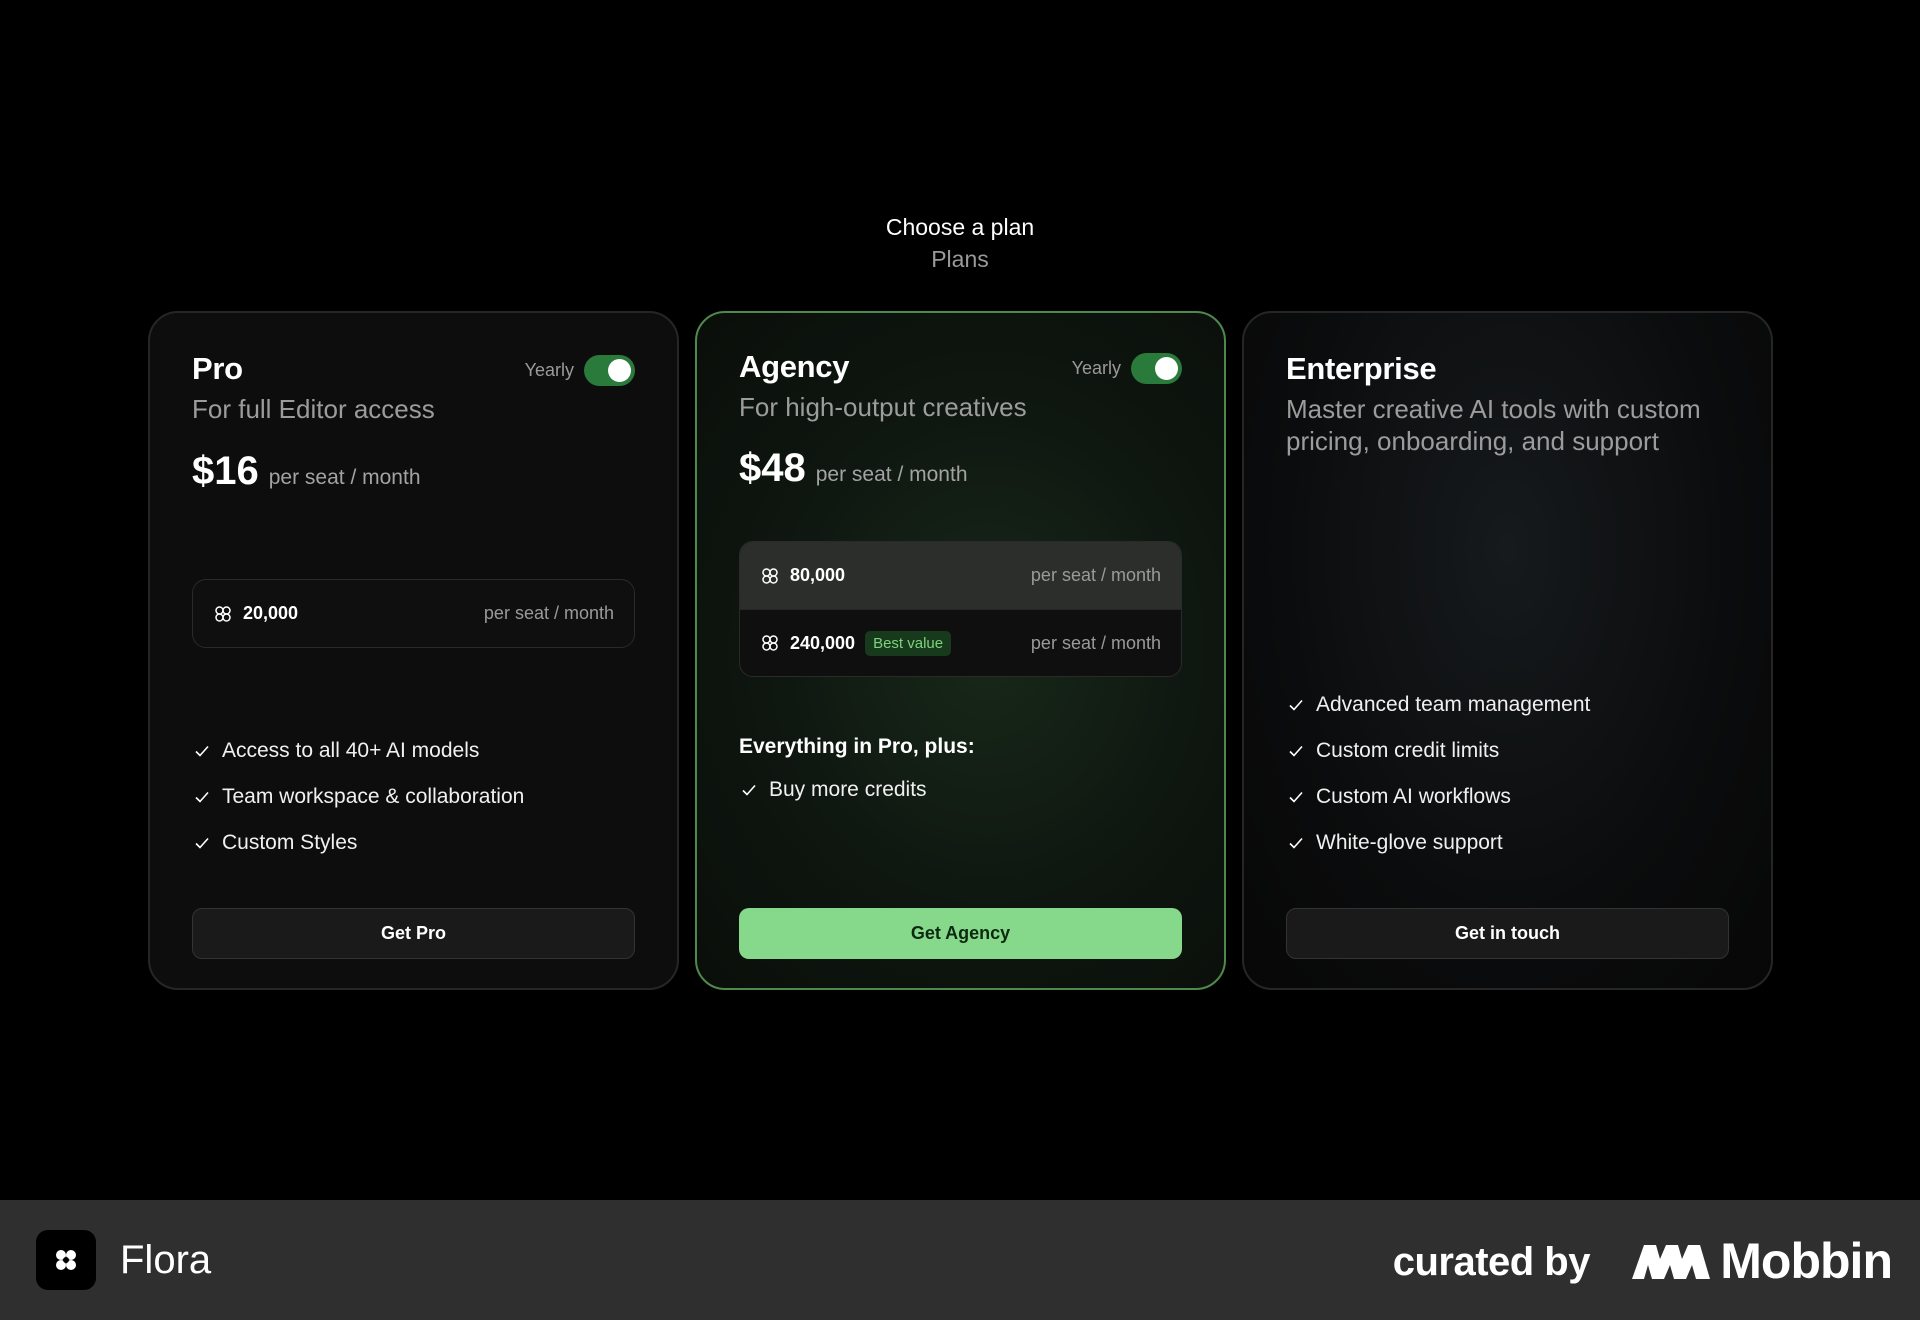 Image resolution: width=1920 pixels, height=1320 pixels. Describe the element at coordinates (883, 407) in the screenshot. I see `plan-description: For high-output creatives` at that location.